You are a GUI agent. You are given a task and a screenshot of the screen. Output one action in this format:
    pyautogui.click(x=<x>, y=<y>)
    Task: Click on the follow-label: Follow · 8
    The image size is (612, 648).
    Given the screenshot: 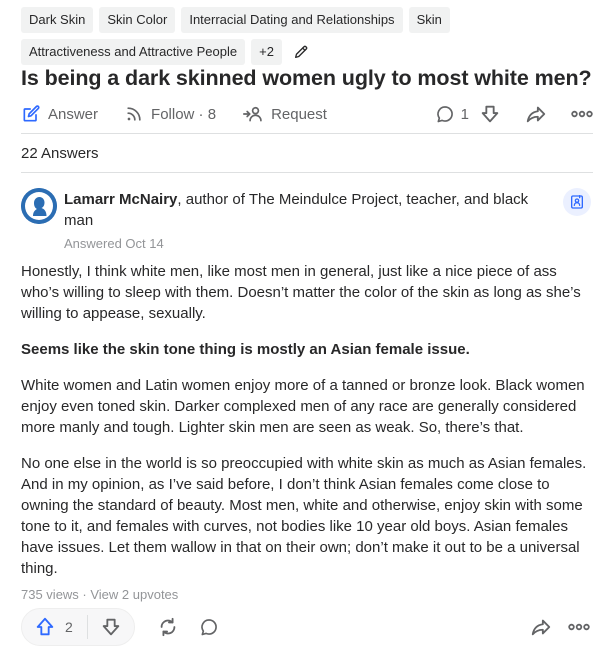 What is the action you would take?
    pyautogui.click(x=184, y=114)
    